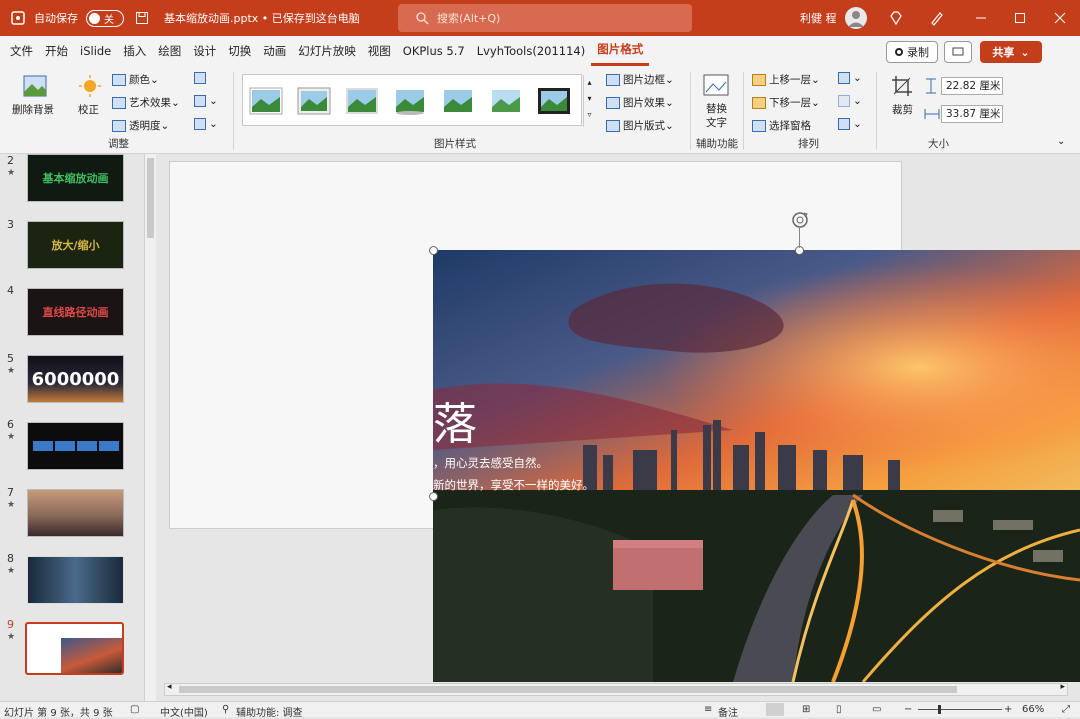 Image resolution: width=1080 pixels, height=719 pixels. I want to click on tab-slideshow: 幻灯片放映, so click(327, 51).